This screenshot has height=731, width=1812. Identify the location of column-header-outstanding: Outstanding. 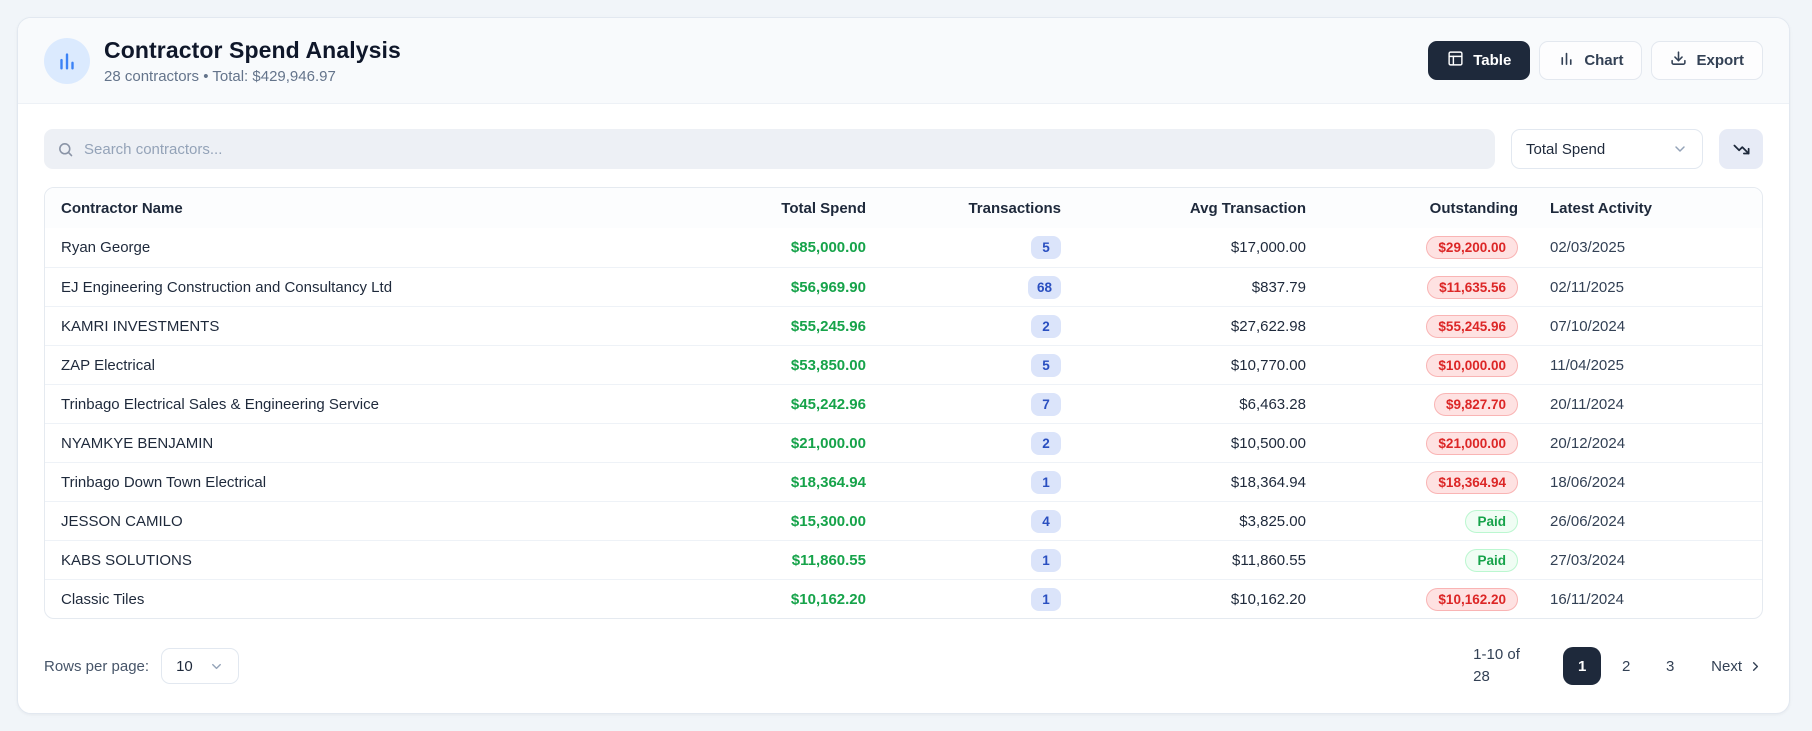
(1473, 208).